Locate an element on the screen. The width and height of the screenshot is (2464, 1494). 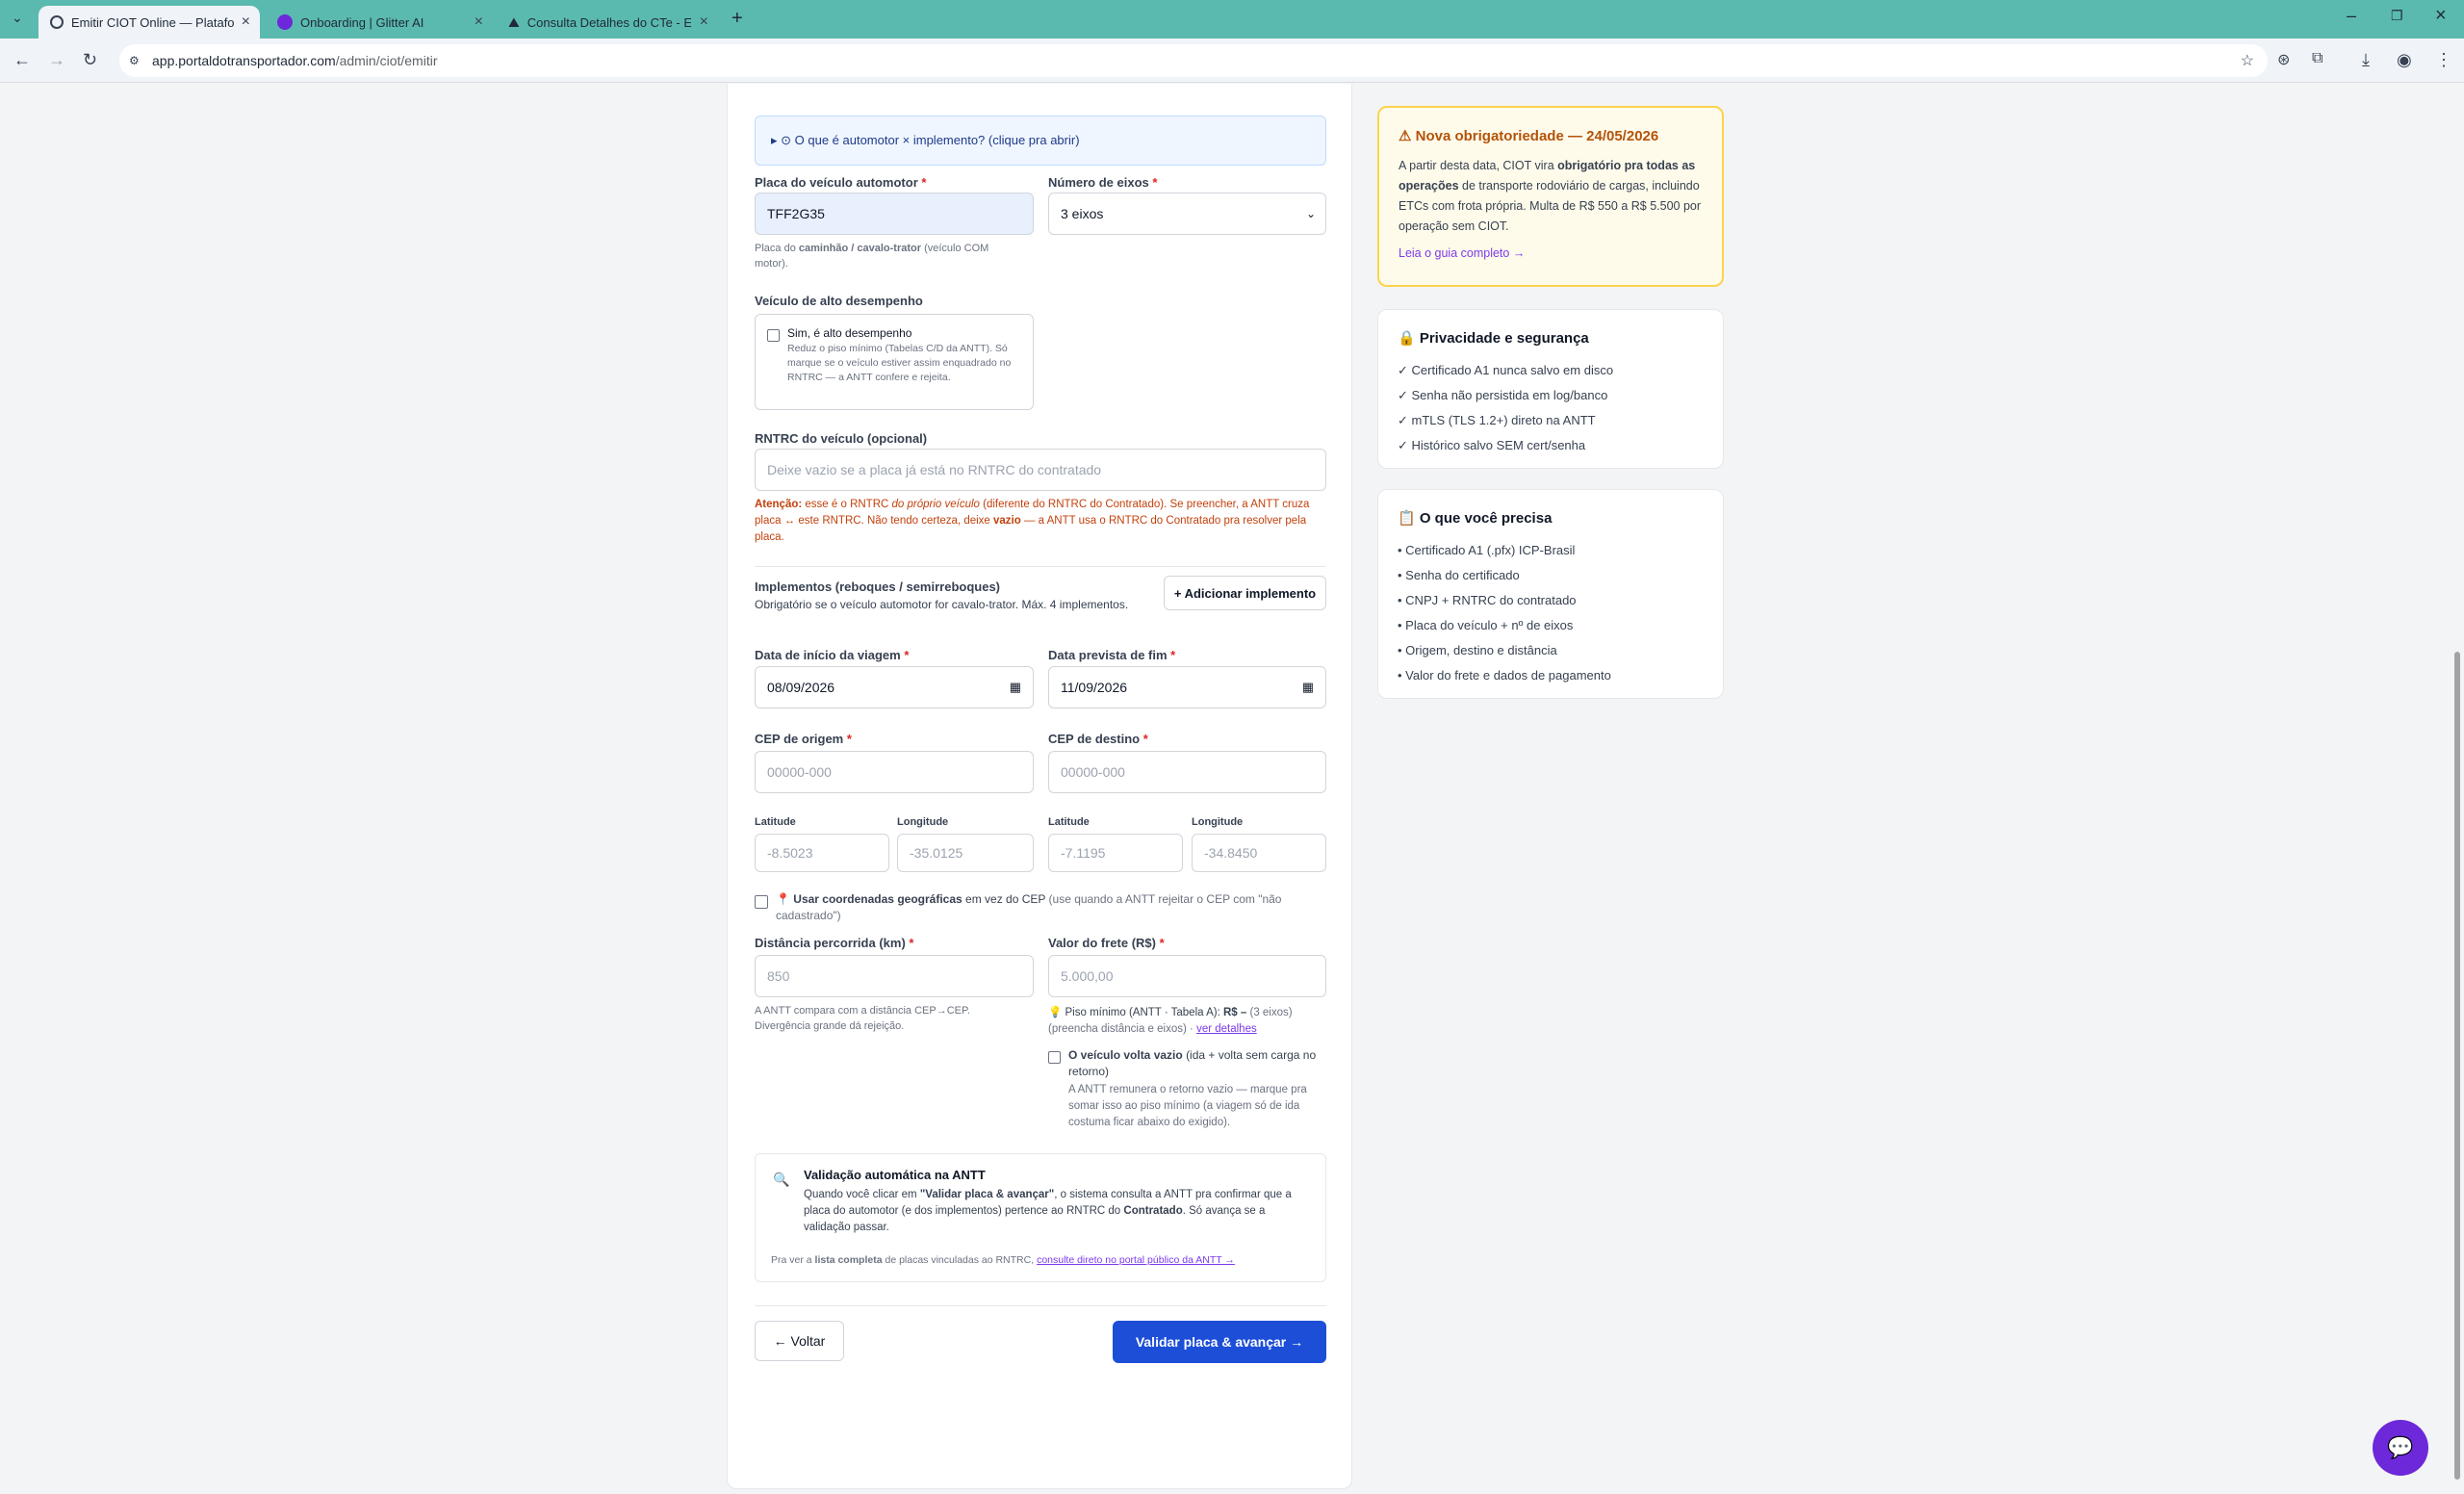
chat-button: 💬 is located at coordinates (2400, 1448).